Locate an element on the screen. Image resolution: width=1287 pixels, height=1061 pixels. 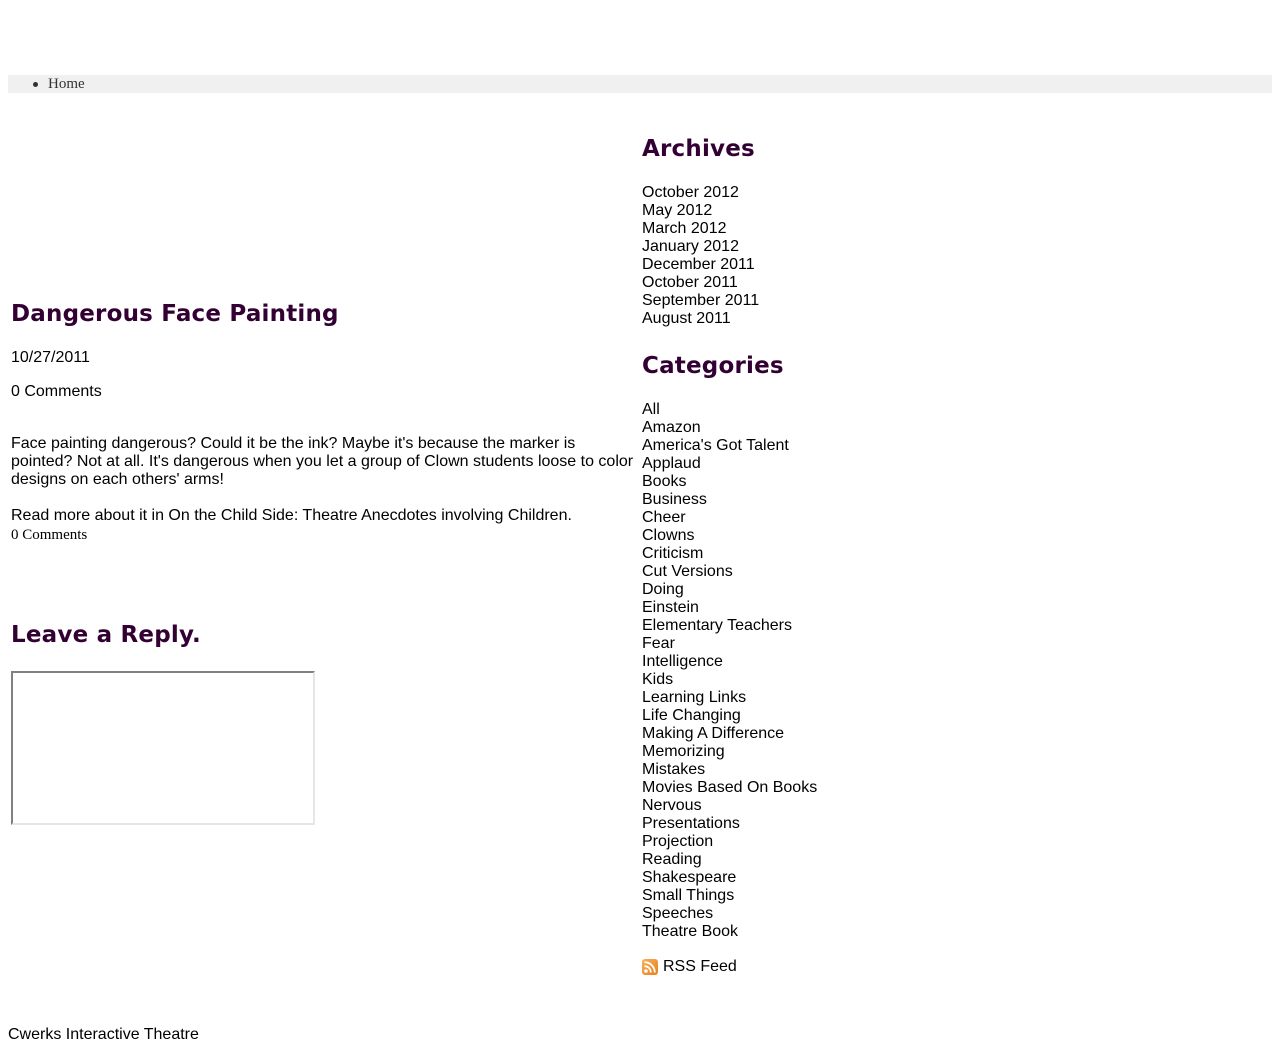
category-link: Reading is located at coordinates (729, 860).